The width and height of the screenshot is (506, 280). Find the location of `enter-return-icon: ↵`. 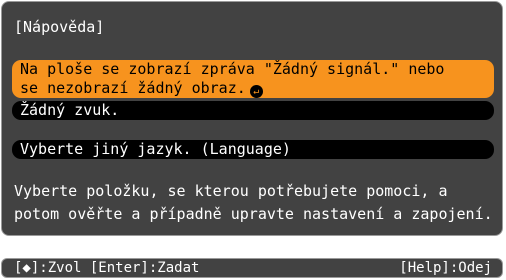

enter-return-icon: ↵ is located at coordinates (256, 91).